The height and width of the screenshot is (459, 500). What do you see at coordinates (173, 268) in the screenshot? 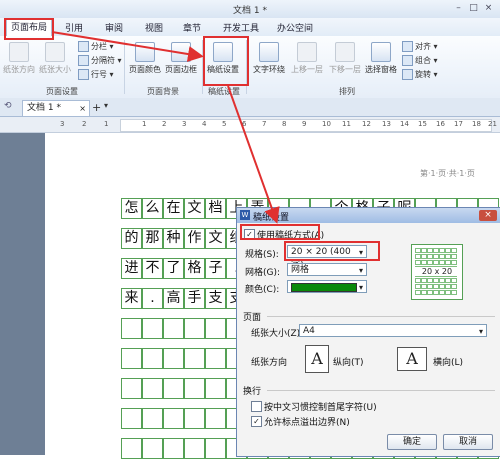
I see `grid-cell: 了` at bounding box center [173, 268].